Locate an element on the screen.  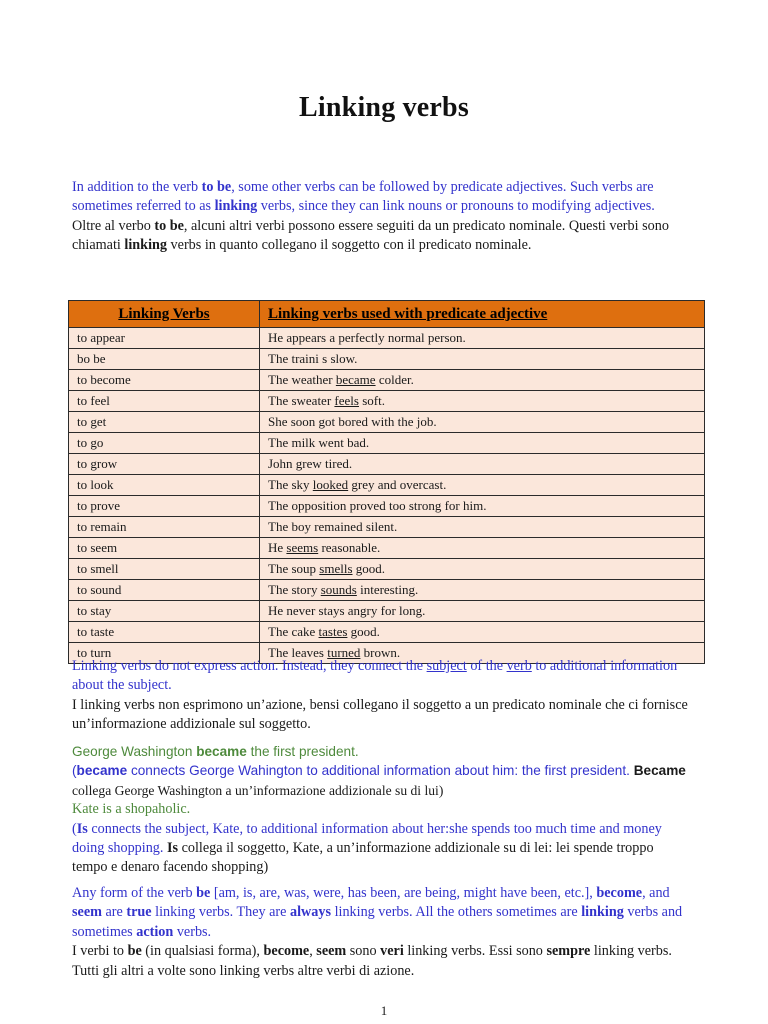
table-cell-sentence: He appears a perfectly normal person. is located at coordinates (482, 338).